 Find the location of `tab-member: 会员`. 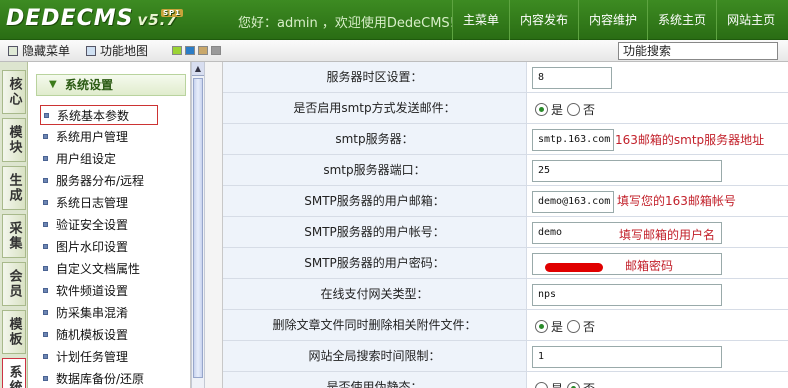

tab-member: 会员 is located at coordinates (14, 284).